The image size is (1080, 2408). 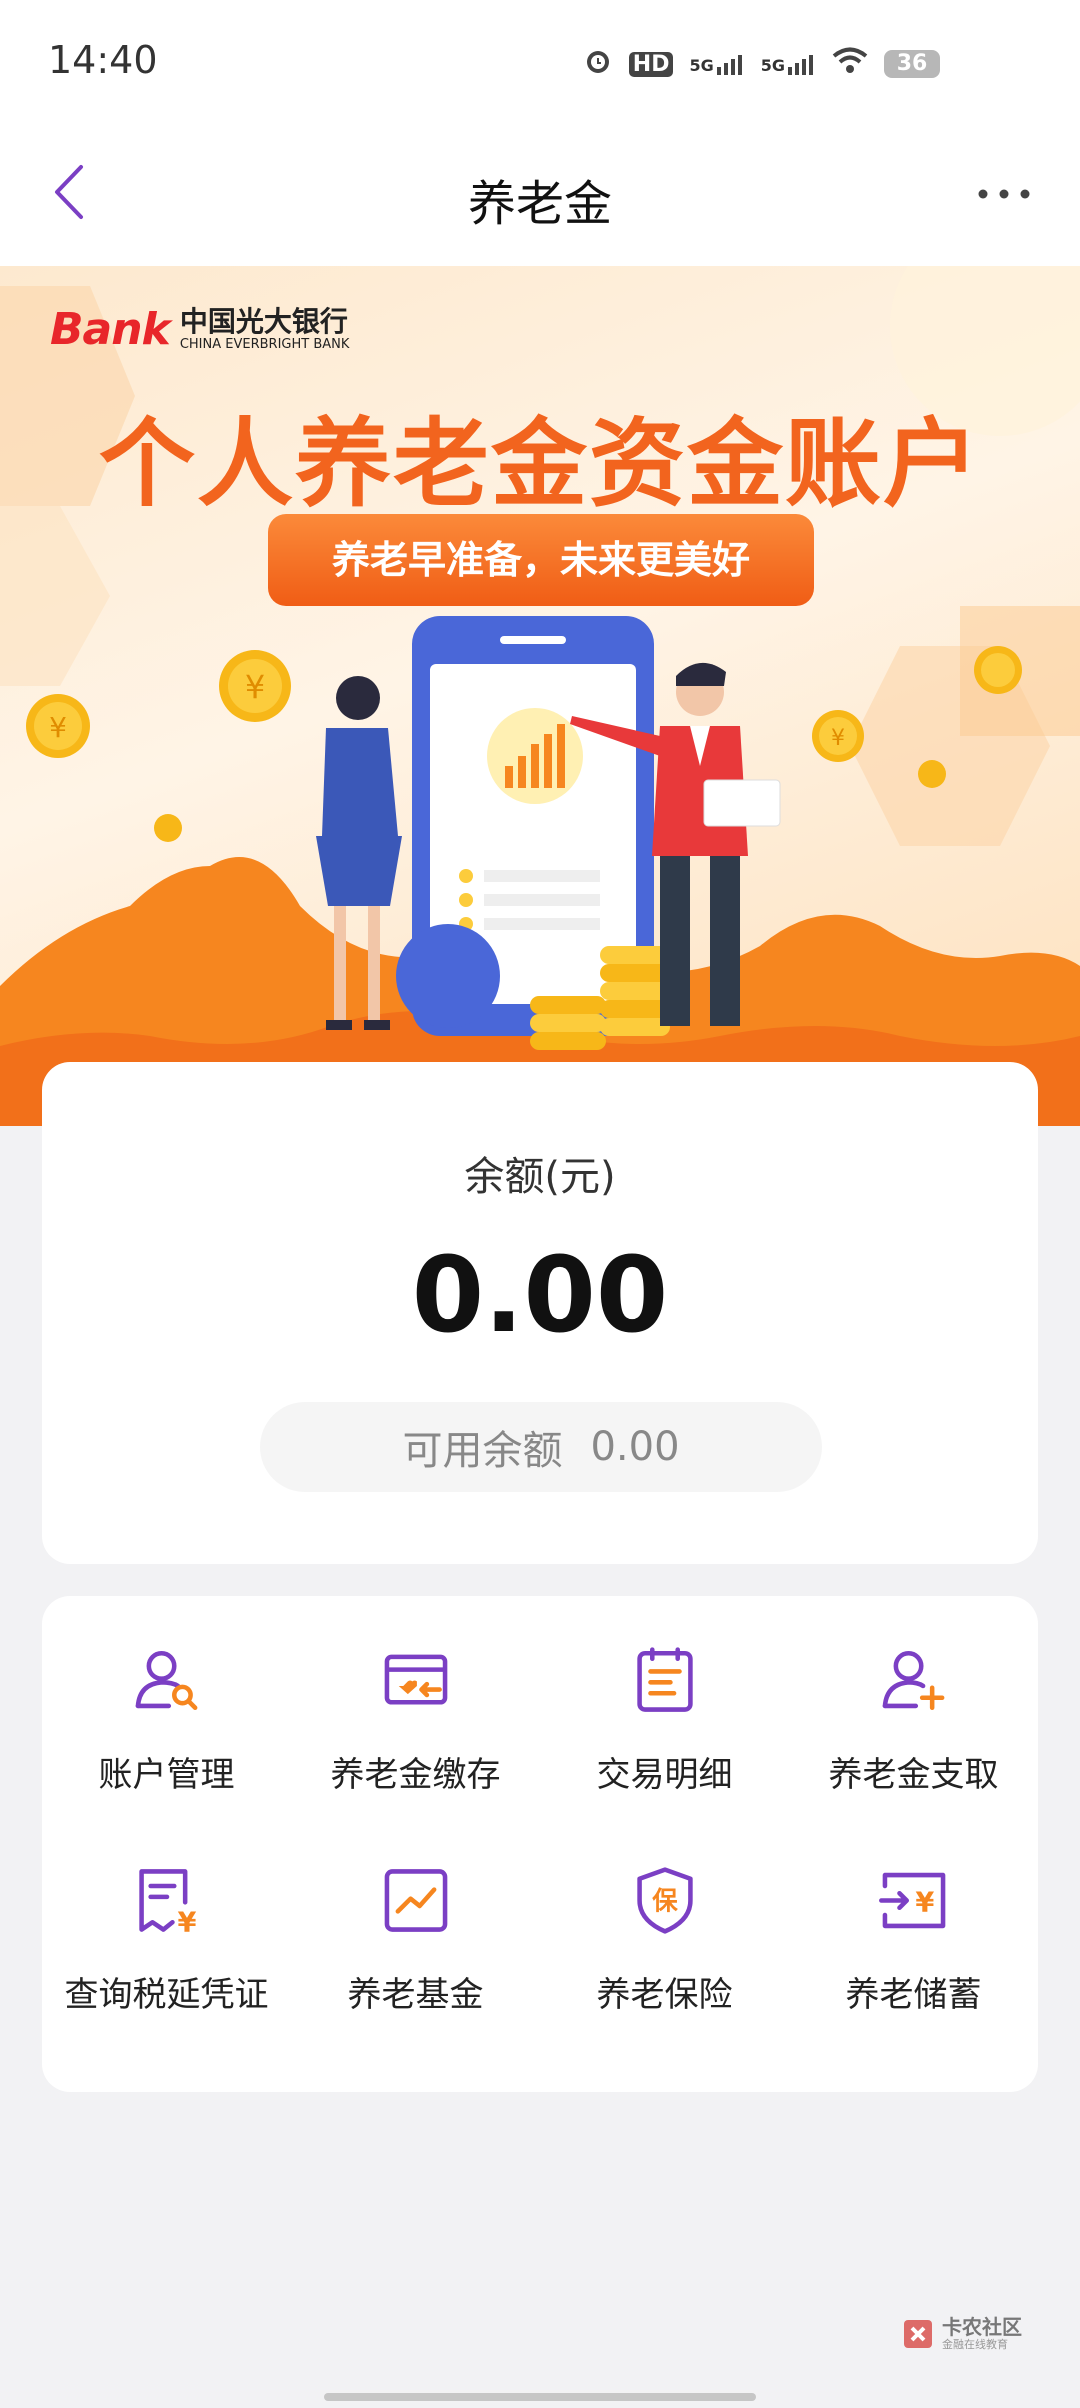 I want to click on fund-chart-icon, so click(x=415, y=1900).